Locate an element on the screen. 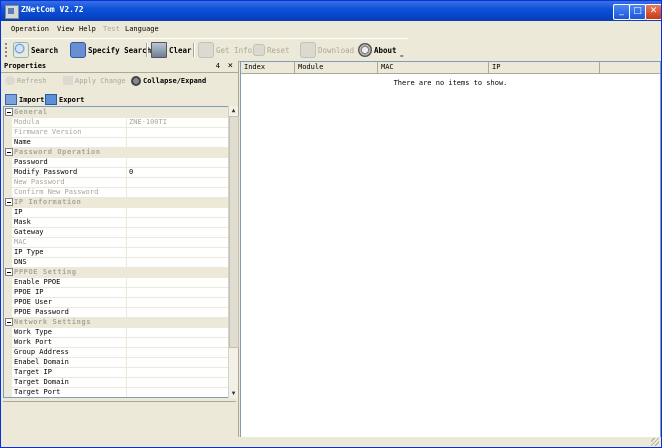 This screenshot has width=662, height=448. property-name: PPOE Password is located at coordinates (41, 312).